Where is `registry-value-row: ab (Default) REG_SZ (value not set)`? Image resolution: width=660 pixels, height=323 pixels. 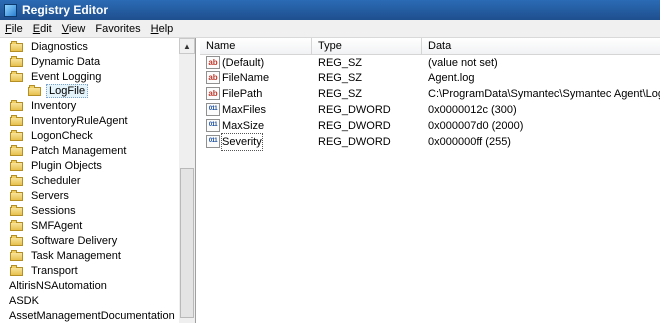 registry-value-row: ab (Default) REG_SZ (value not set) is located at coordinates (430, 63).